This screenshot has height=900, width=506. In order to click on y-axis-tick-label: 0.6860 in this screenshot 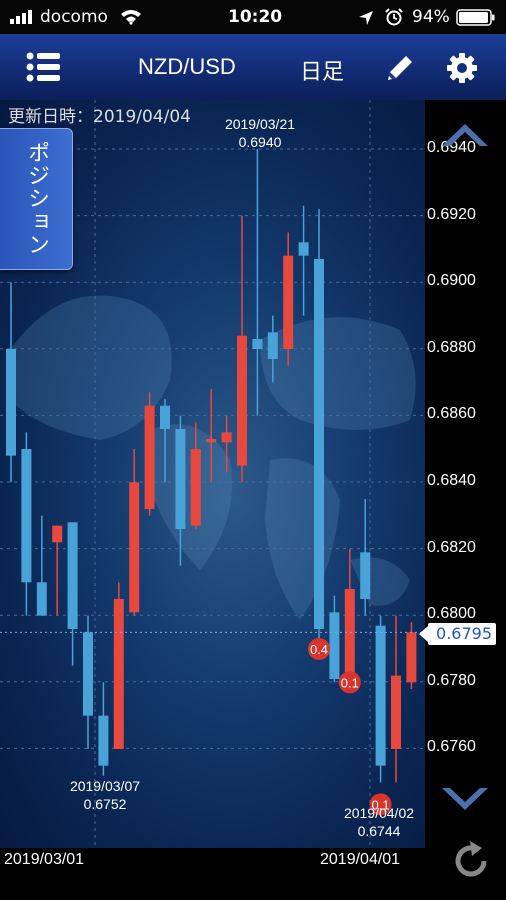, I will do `click(451, 414)`.